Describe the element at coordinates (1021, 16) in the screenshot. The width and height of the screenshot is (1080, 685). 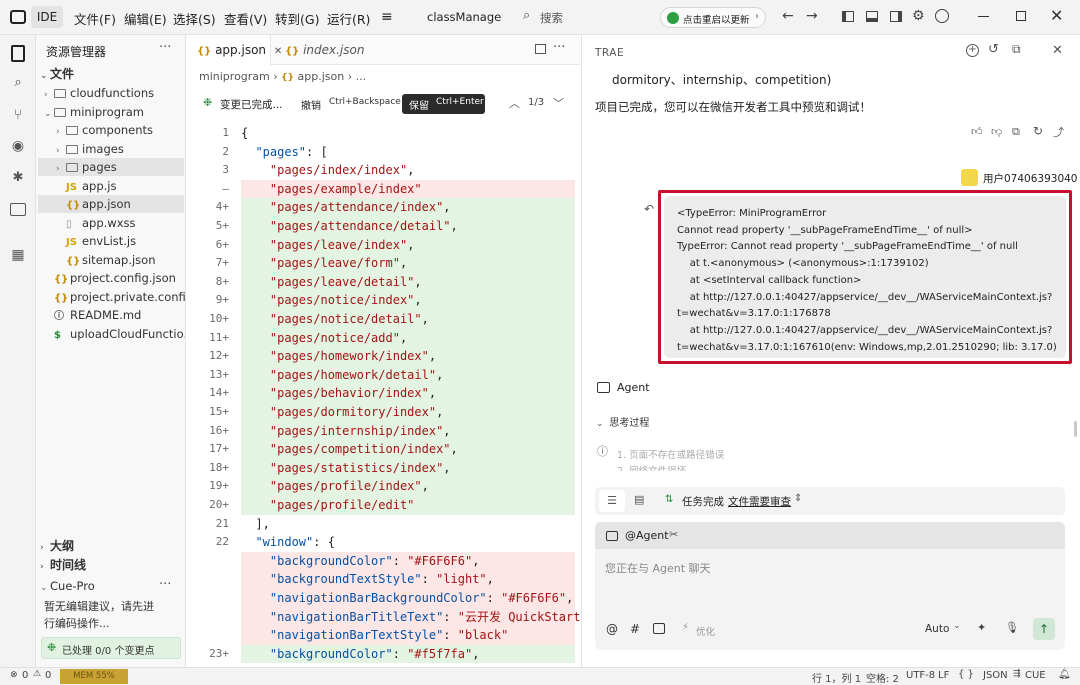
I see `maximize-icon` at that location.